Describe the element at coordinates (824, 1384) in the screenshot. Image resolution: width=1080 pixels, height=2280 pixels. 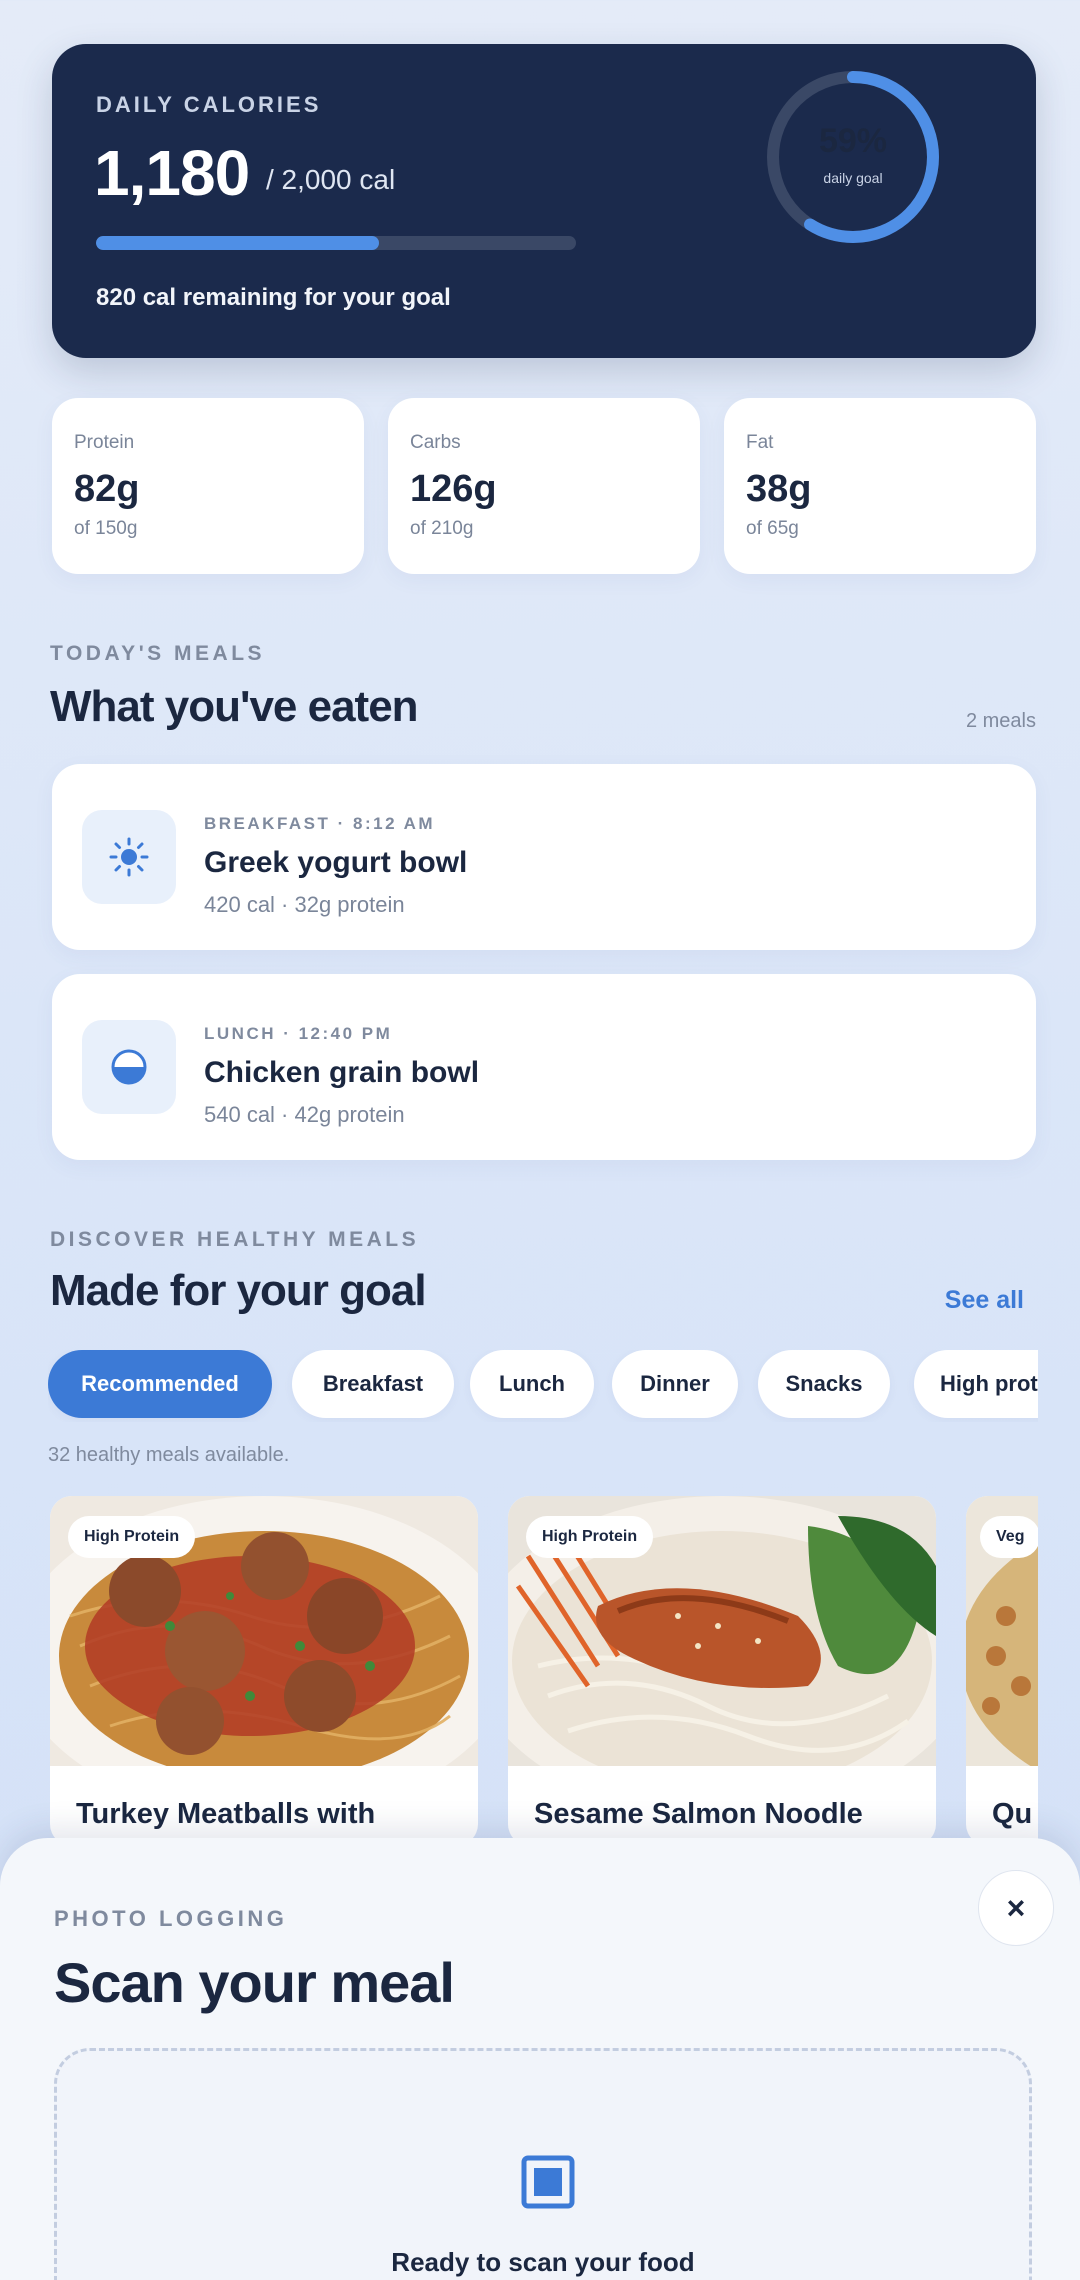
I see `filter-chip-snacks: Snacks` at that location.